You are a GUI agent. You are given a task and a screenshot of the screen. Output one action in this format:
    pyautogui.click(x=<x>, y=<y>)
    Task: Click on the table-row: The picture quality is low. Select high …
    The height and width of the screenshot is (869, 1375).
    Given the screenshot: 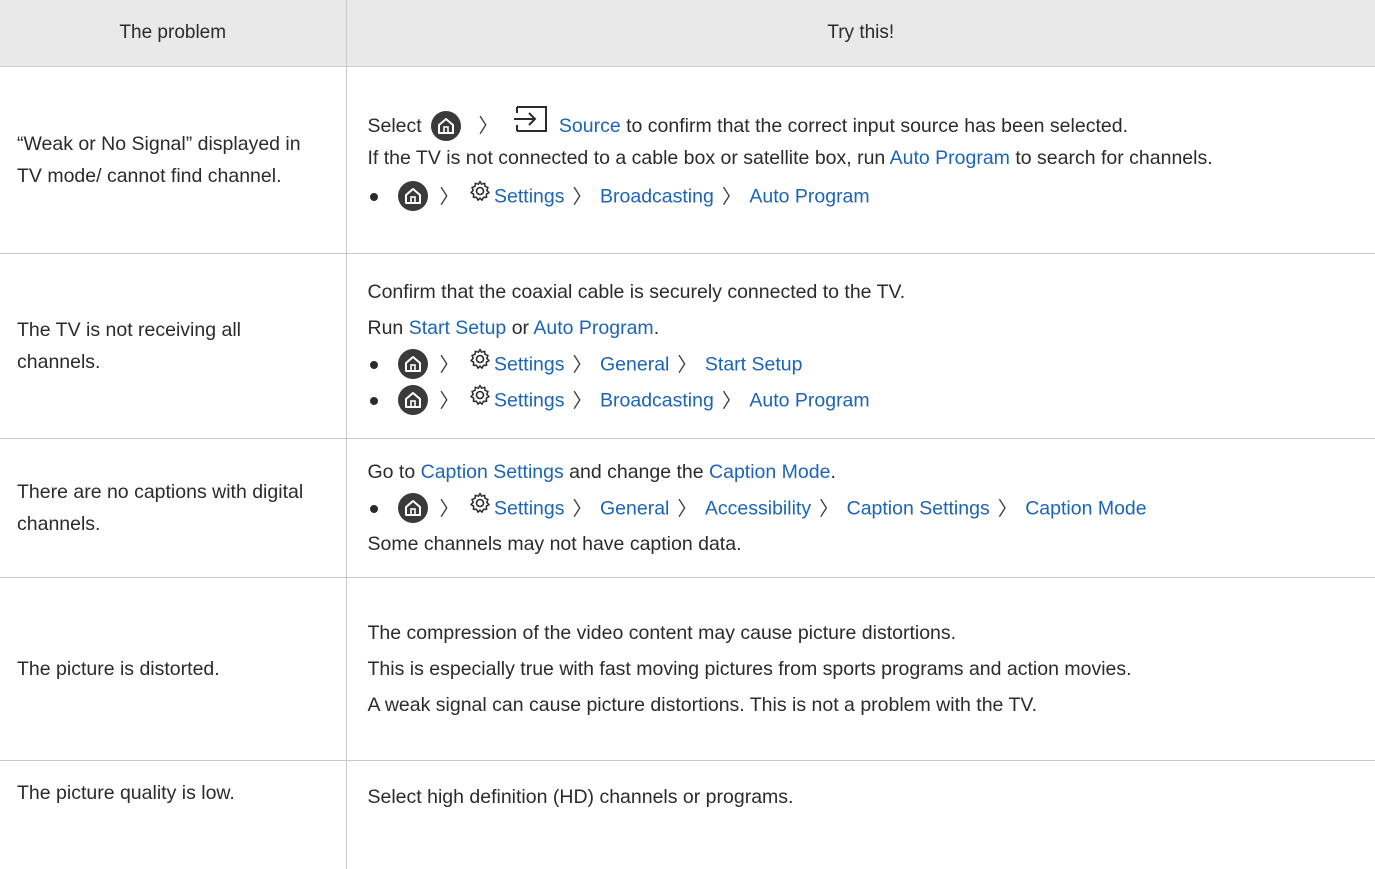 What is the action you would take?
    pyautogui.click(x=687, y=815)
    